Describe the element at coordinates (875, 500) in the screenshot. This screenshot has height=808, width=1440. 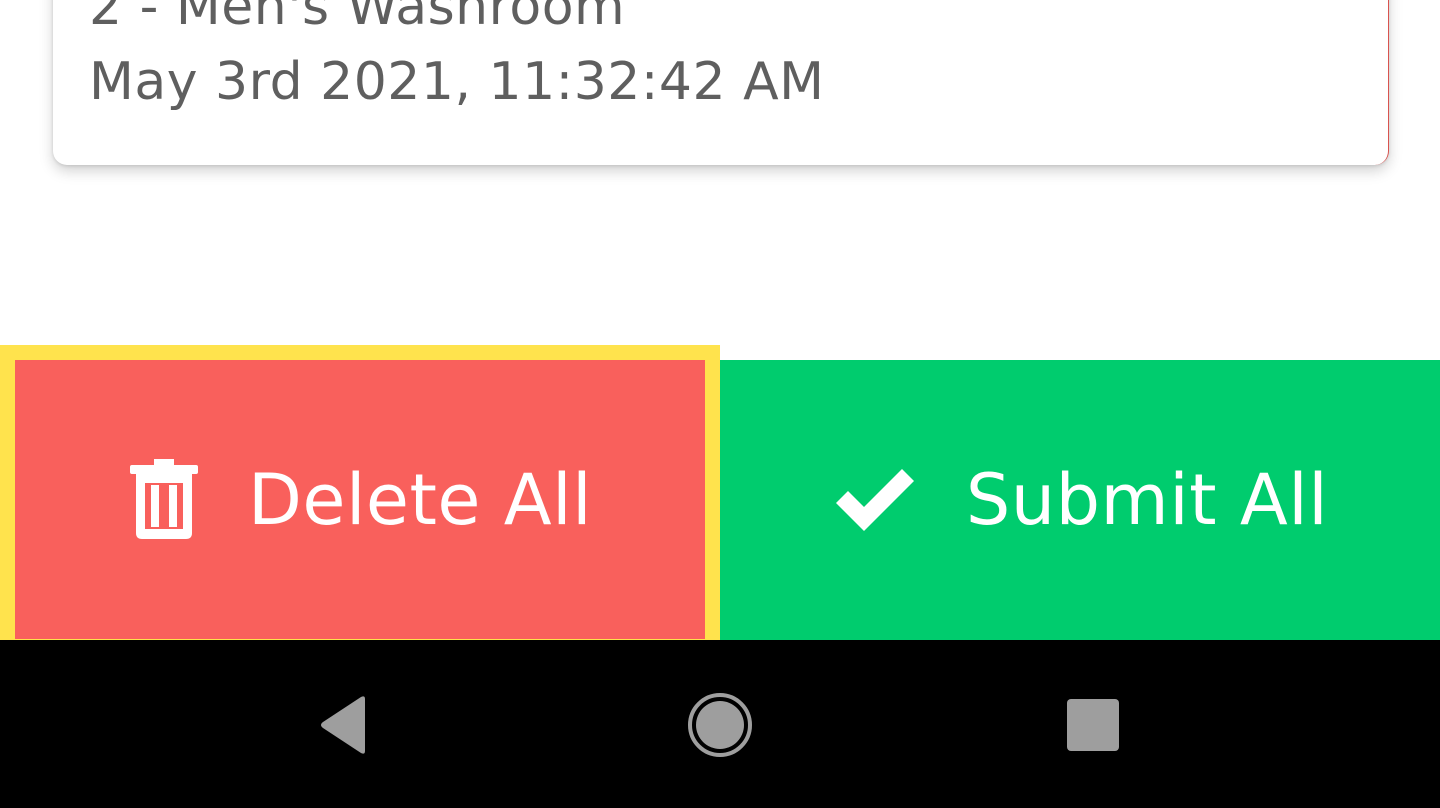
I see `check-icon` at that location.